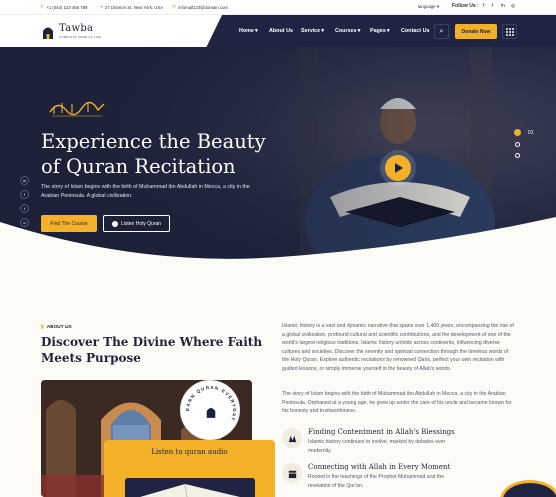 The width and height of the screenshot is (556, 497). I want to click on nav-label: Service, so click(311, 31).